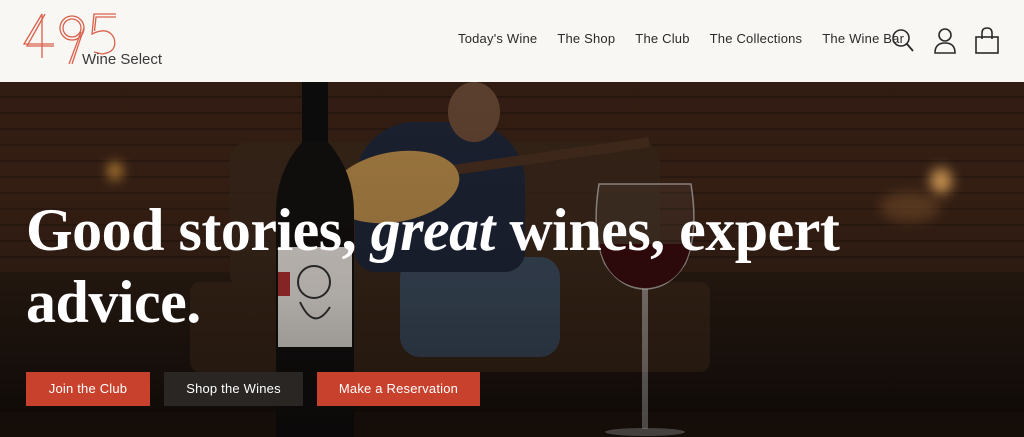 This screenshot has height=437, width=1024. What do you see at coordinates (586, 38) in the screenshot?
I see `nav-item-the-shop: The Shop` at bounding box center [586, 38].